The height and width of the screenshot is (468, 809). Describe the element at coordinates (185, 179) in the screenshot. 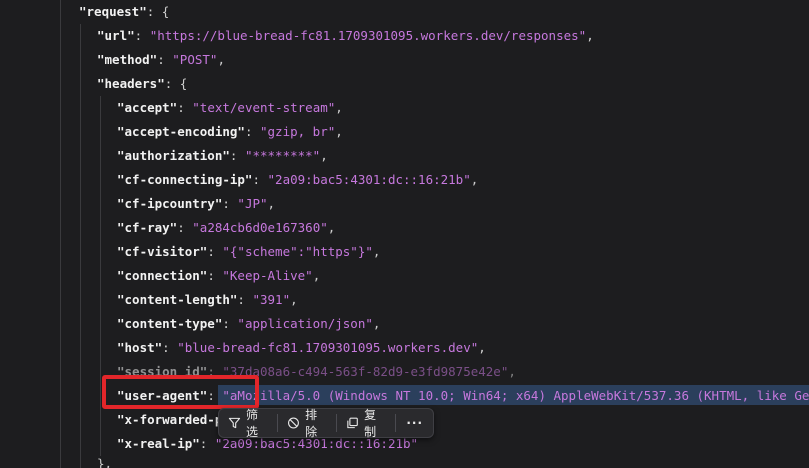

I see `json-key: "cf-connecting-ip"` at that location.